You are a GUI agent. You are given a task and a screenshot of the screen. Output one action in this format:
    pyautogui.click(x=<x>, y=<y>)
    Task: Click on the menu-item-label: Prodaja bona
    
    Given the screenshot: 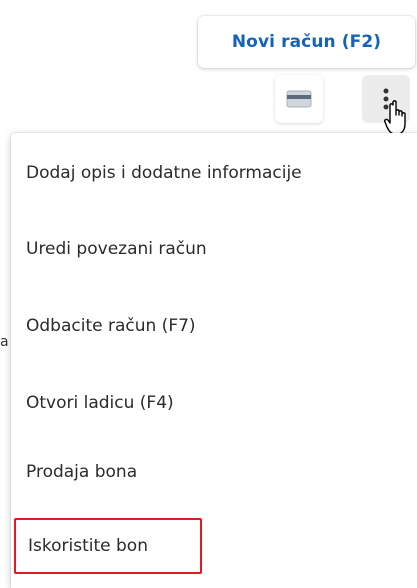 What is the action you would take?
    pyautogui.click(x=82, y=472)
    